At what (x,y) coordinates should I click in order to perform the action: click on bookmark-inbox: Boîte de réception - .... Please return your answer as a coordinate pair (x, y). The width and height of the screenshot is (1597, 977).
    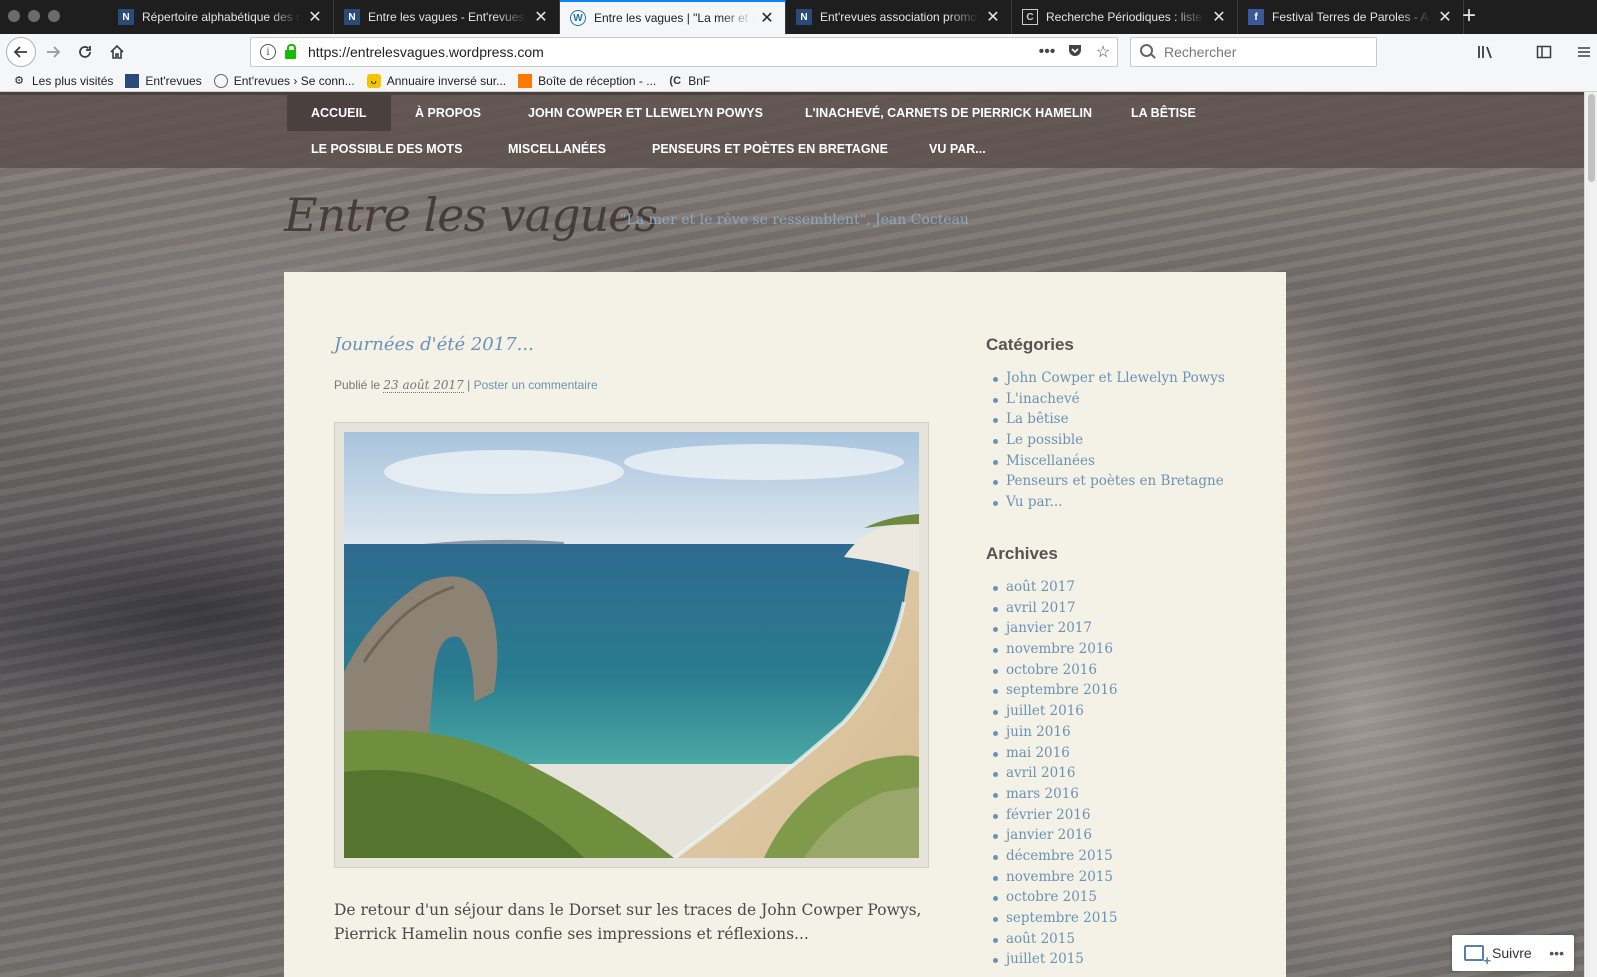
    Looking at the image, I should click on (587, 80).